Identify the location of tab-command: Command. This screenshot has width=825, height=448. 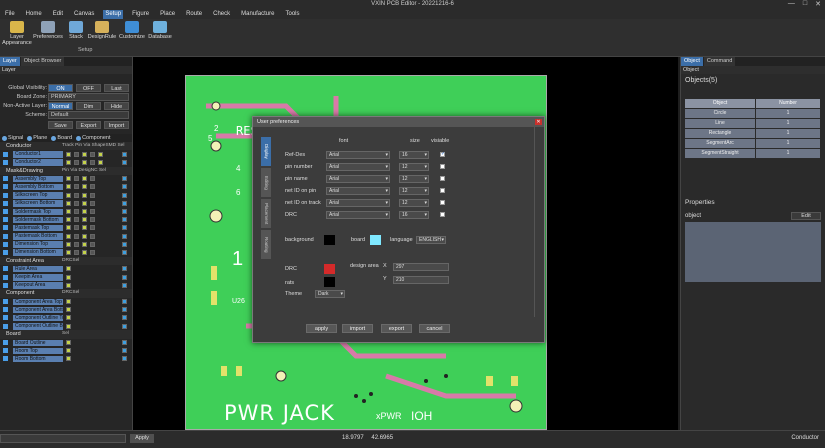
(719, 61).